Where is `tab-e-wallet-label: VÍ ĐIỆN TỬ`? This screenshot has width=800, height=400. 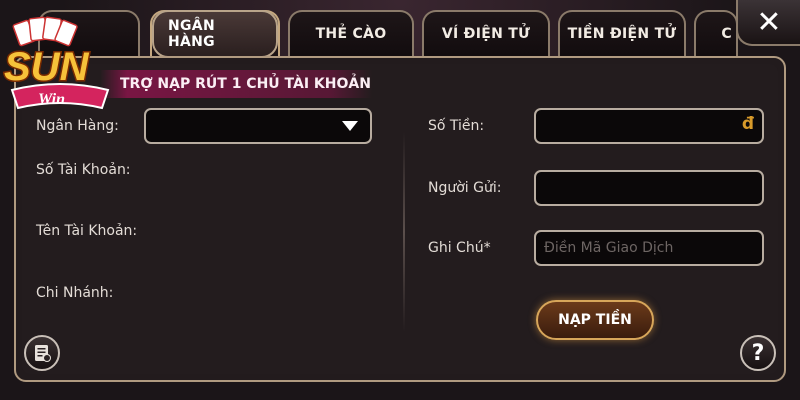 tab-e-wallet-label: VÍ ĐIỆN TỬ is located at coordinates (486, 34).